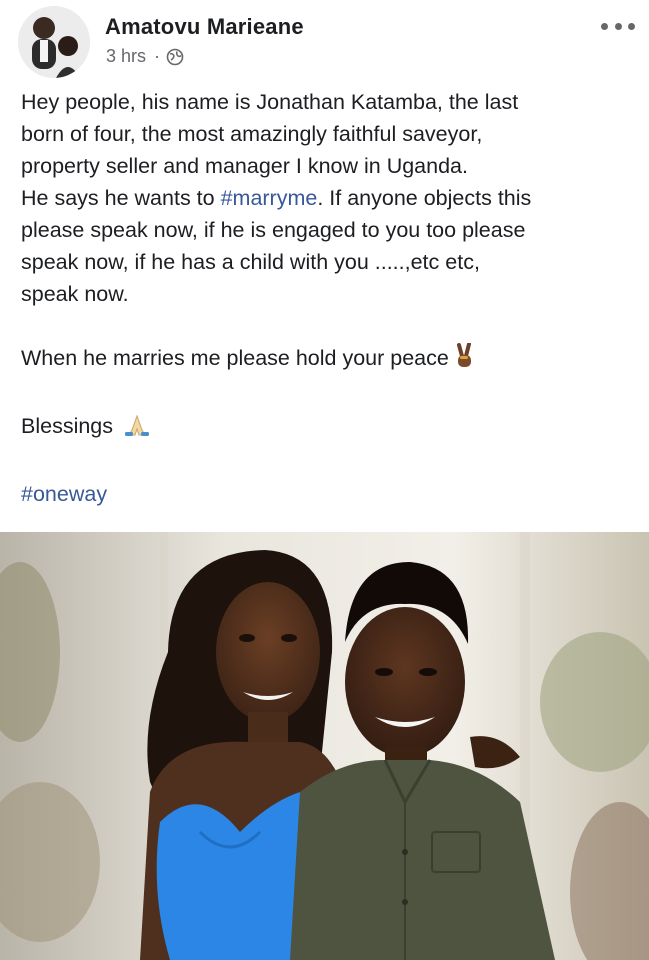 The width and height of the screenshot is (649, 960). What do you see at coordinates (126, 56) in the screenshot?
I see `timestamp: 3 hrs` at bounding box center [126, 56].